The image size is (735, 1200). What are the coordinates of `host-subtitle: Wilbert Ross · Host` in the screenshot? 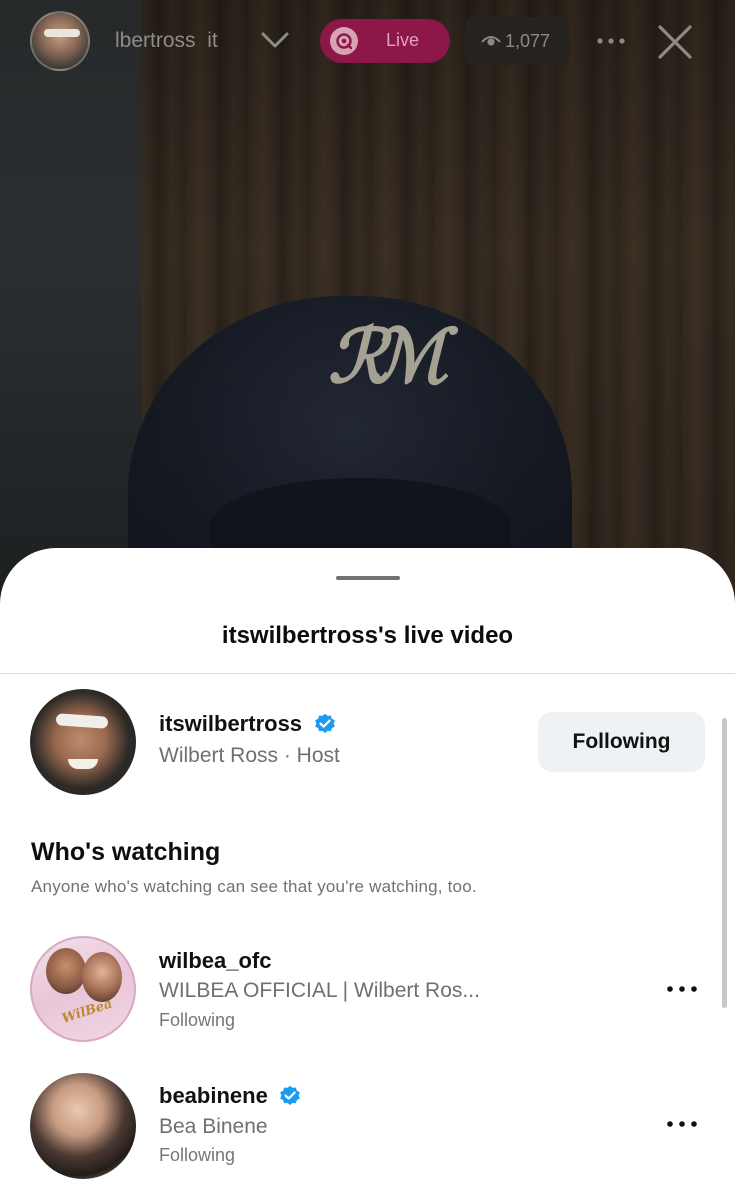 It's located at (249, 755).